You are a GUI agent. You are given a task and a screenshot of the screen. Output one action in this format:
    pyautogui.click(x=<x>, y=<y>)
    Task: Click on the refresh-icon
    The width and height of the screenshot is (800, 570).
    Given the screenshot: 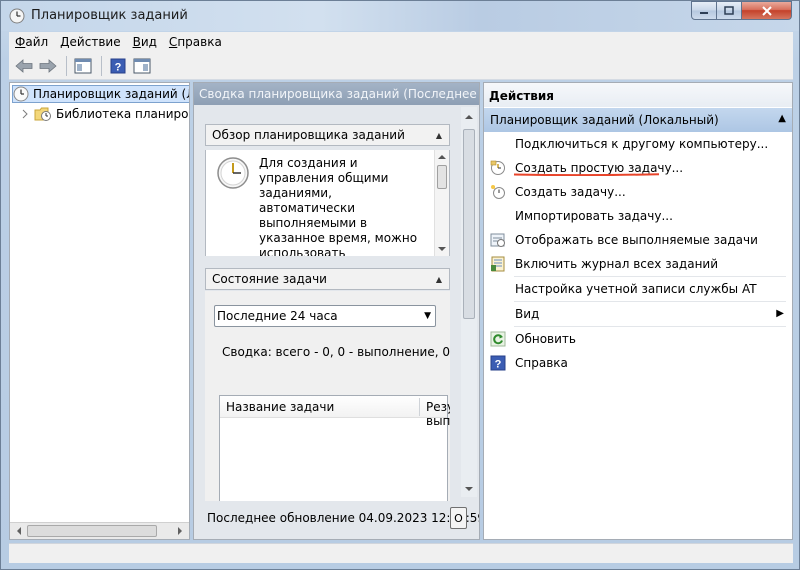 What is the action you would take?
    pyautogui.click(x=498, y=339)
    